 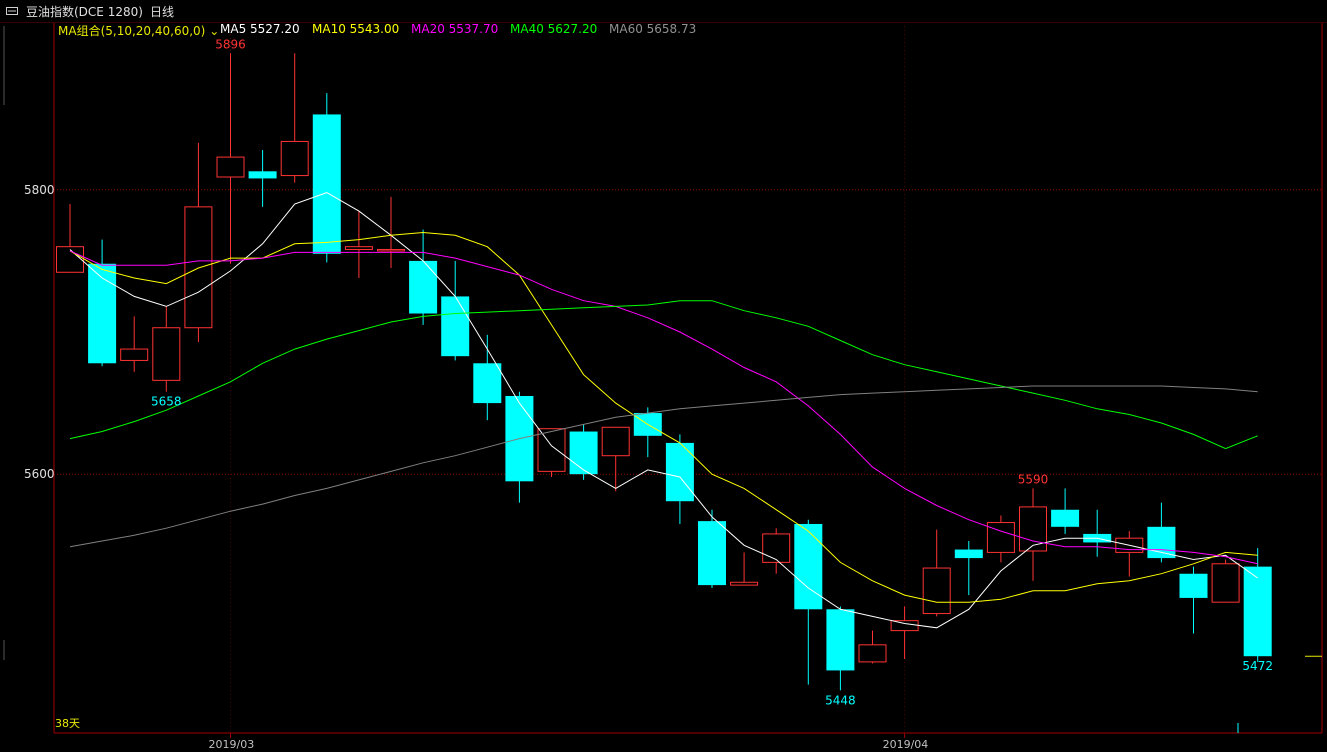 I want to click on legend-ma5: MA5 5527.20, so click(x=260, y=29).